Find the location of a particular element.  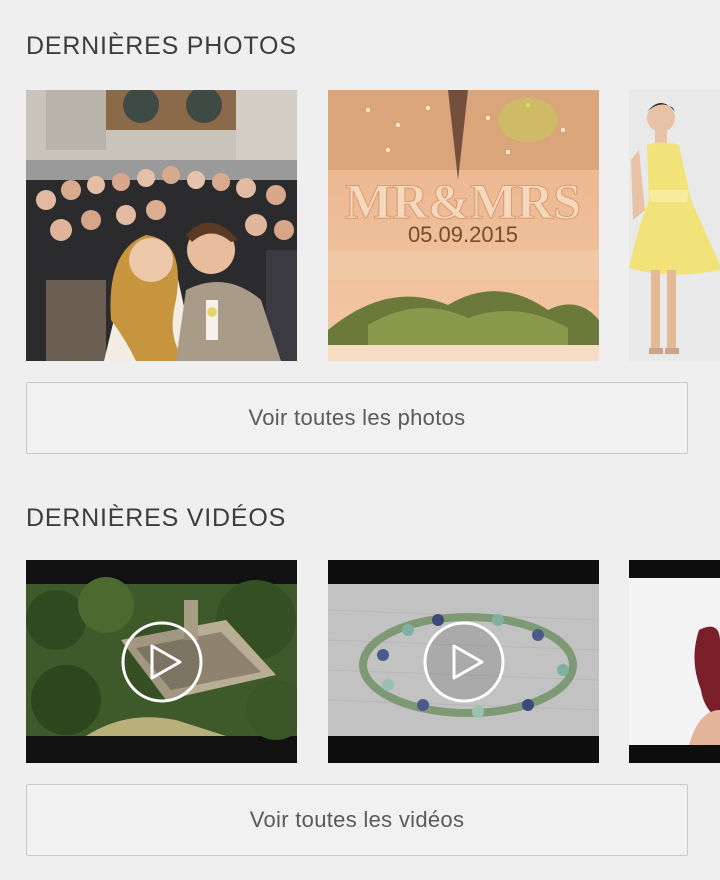

mr-mrs-sign-text: MR&MRS is located at coordinates (463, 201).